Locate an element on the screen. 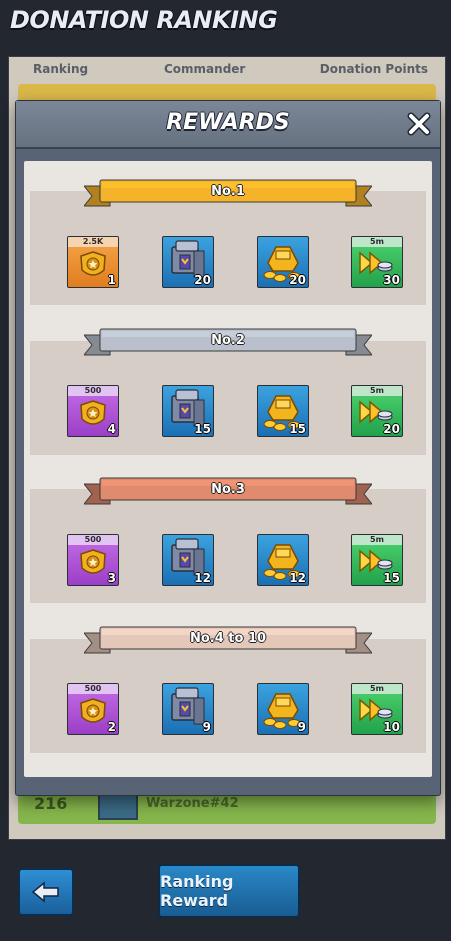 The width and height of the screenshot is (451, 941). close-icon is located at coordinates (419, 124).